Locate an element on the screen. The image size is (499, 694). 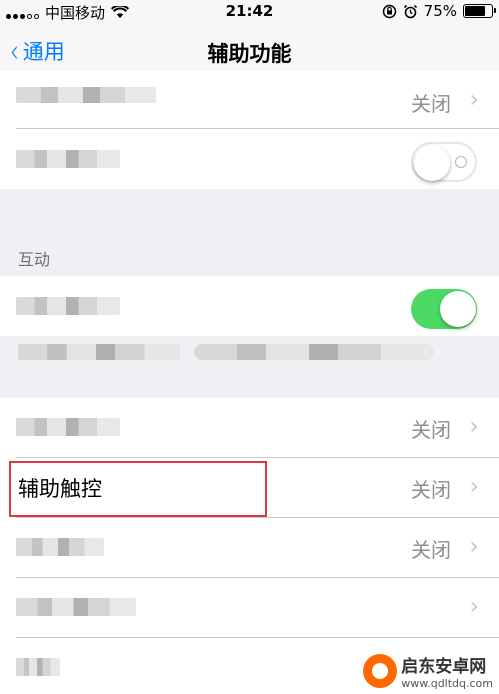
watermark-logo-icon is located at coordinates (380, 671).